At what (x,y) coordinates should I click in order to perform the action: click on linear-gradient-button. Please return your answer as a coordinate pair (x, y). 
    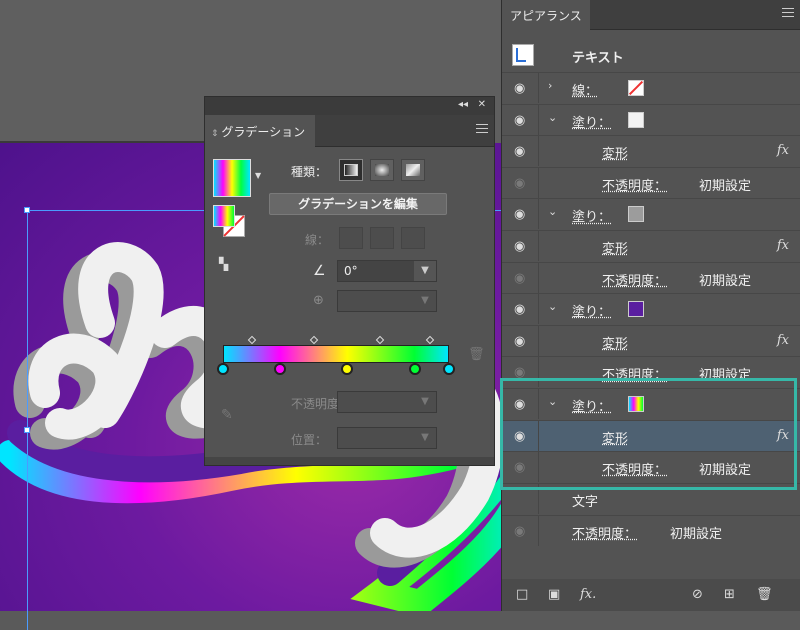
    Looking at the image, I should click on (351, 170).